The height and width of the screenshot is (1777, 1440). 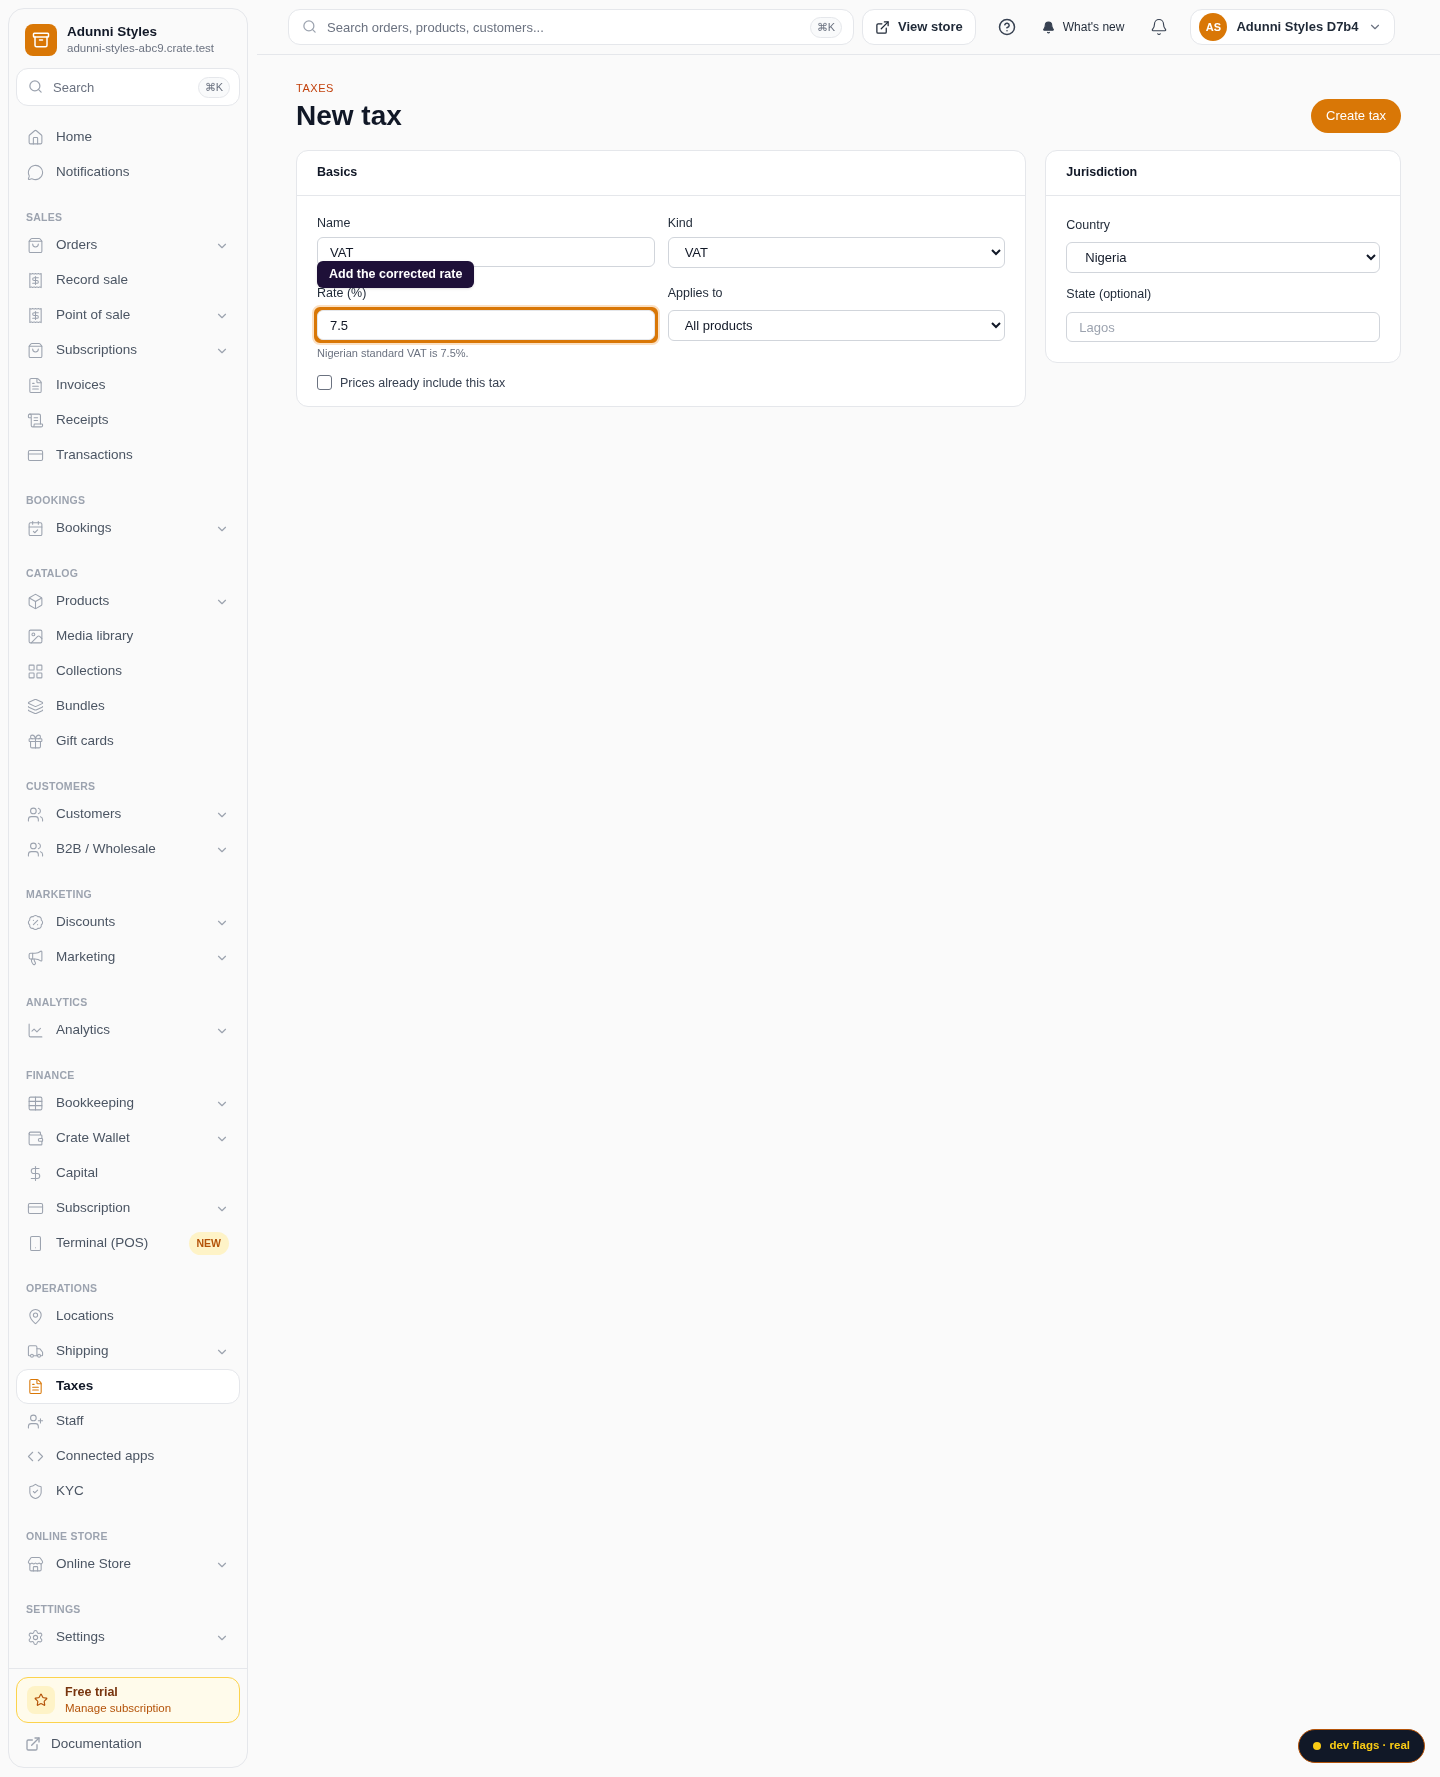 What do you see at coordinates (836, 253) in the screenshot?
I see `kind-select: VAT` at bounding box center [836, 253].